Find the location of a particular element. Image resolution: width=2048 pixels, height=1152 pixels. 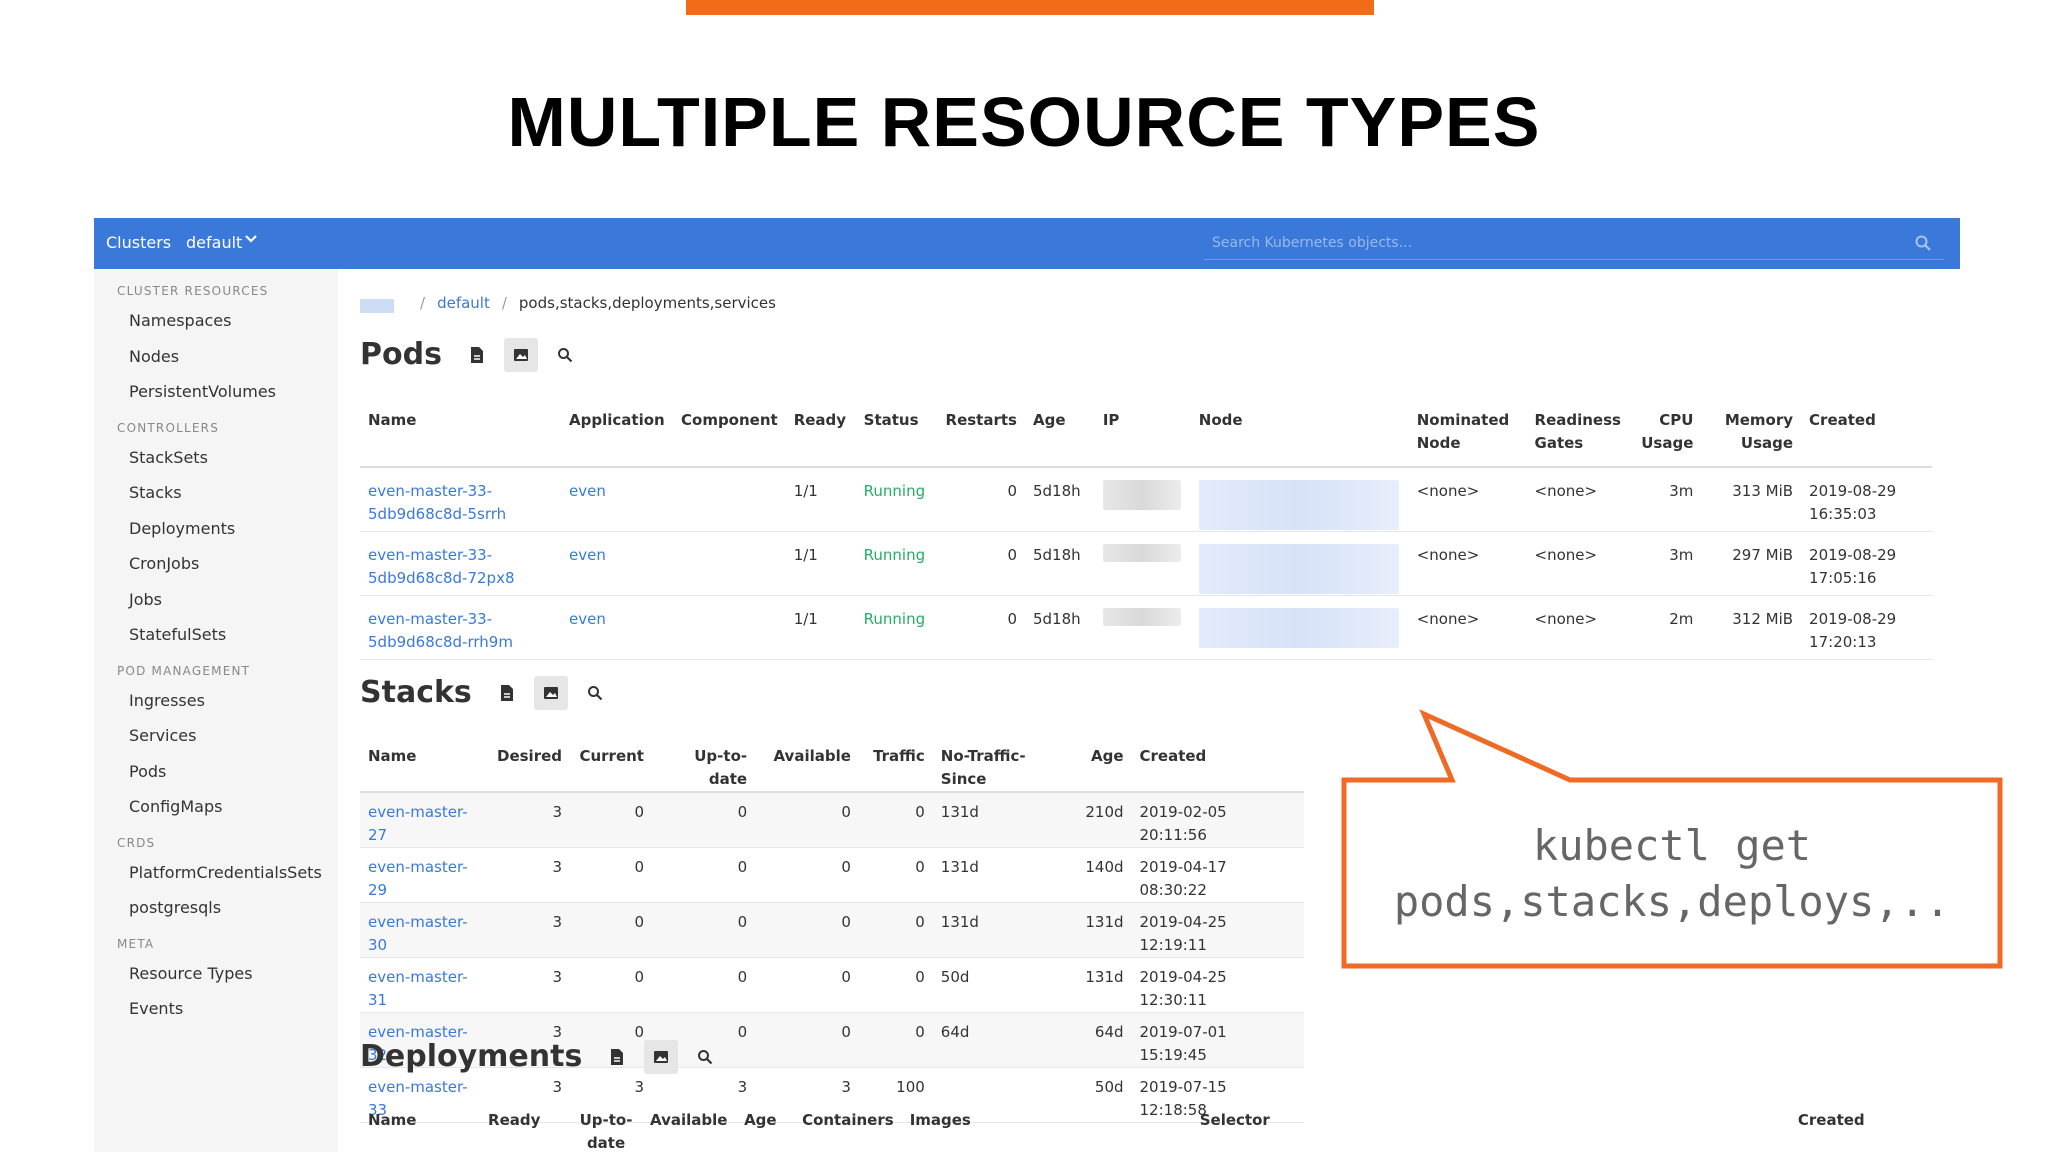

column-header: IP is located at coordinates (1143, 438).